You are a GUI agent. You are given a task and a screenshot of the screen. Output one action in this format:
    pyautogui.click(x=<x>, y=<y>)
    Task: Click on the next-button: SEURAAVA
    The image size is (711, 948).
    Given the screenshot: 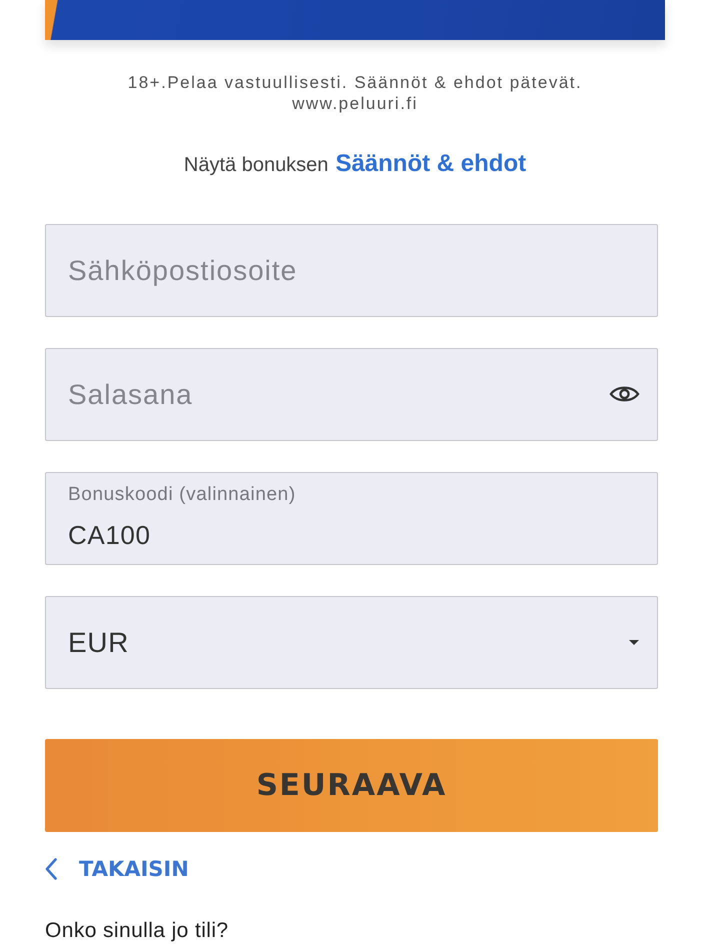 What is the action you would take?
    pyautogui.click(x=351, y=785)
    